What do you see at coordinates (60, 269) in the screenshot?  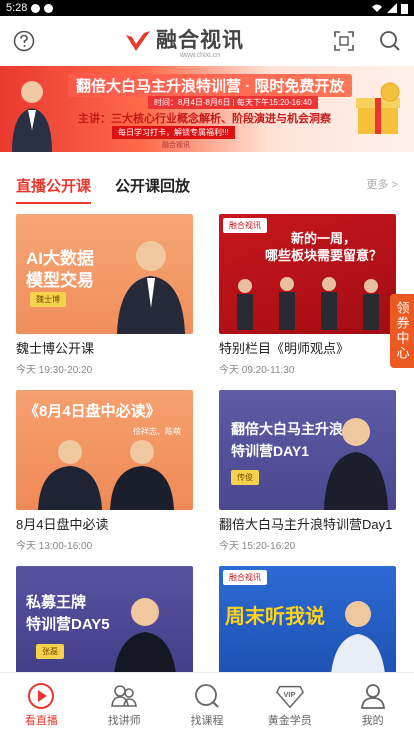 I see `thumb-title: AI大数据 模型交易` at bounding box center [60, 269].